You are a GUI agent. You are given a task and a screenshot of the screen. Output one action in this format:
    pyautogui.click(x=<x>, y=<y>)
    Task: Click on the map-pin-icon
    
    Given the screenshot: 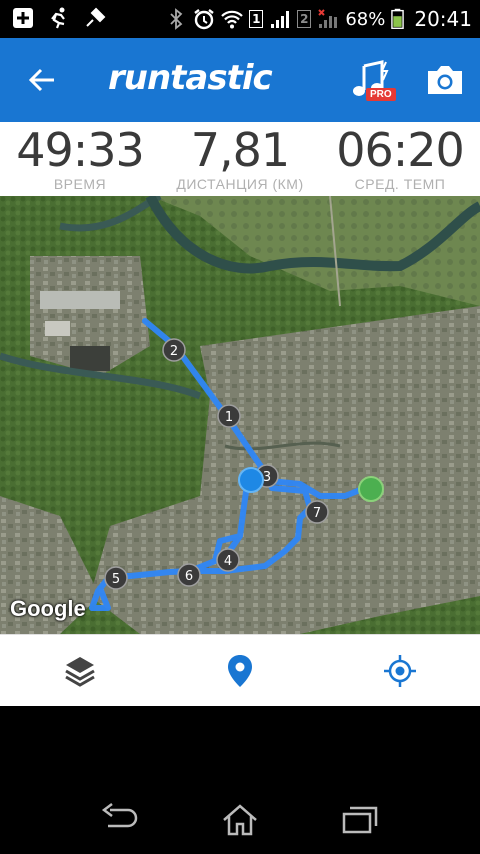 What is the action you would take?
    pyautogui.click(x=240, y=671)
    